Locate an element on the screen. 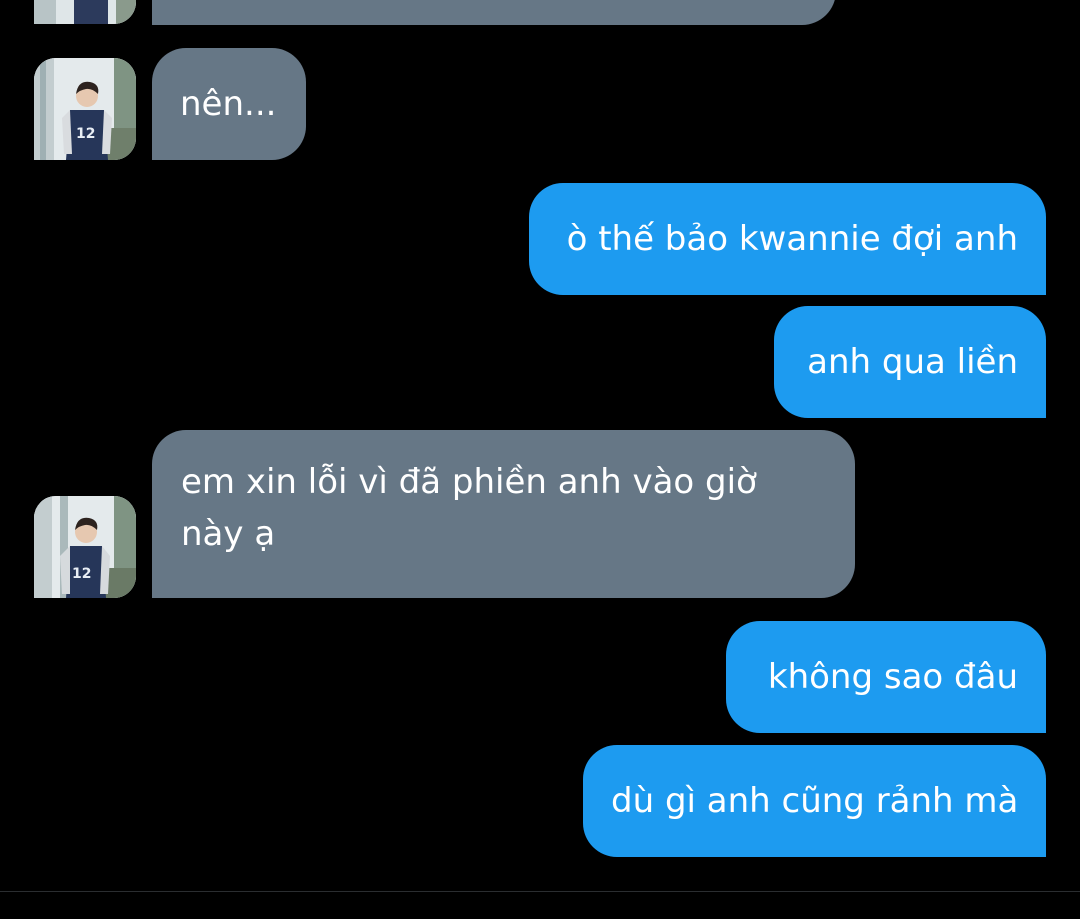  contact-avatar is located at coordinates (85, 12).